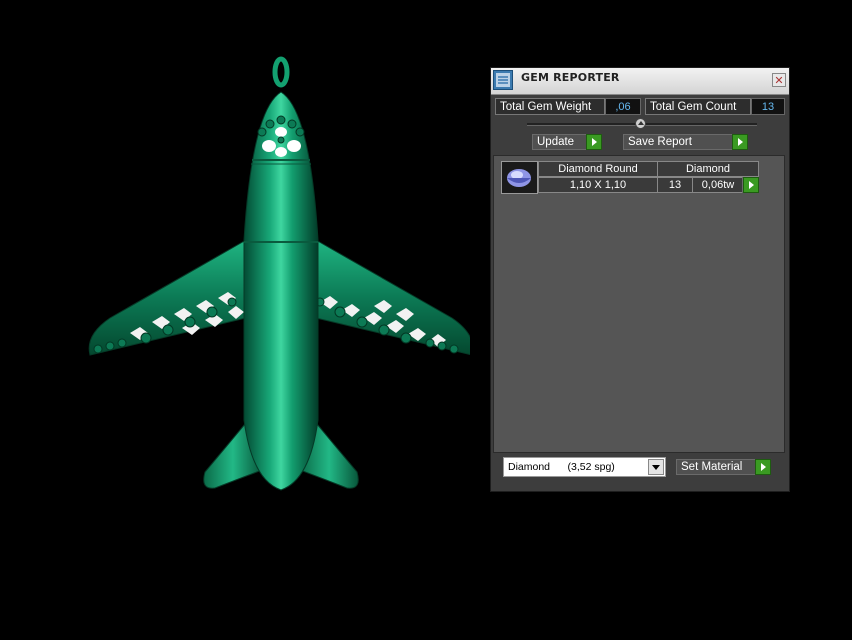  Describe the element at coordinates (712, 467) in the screenshot. I see `set-material-button-label: Set Material` at that location.